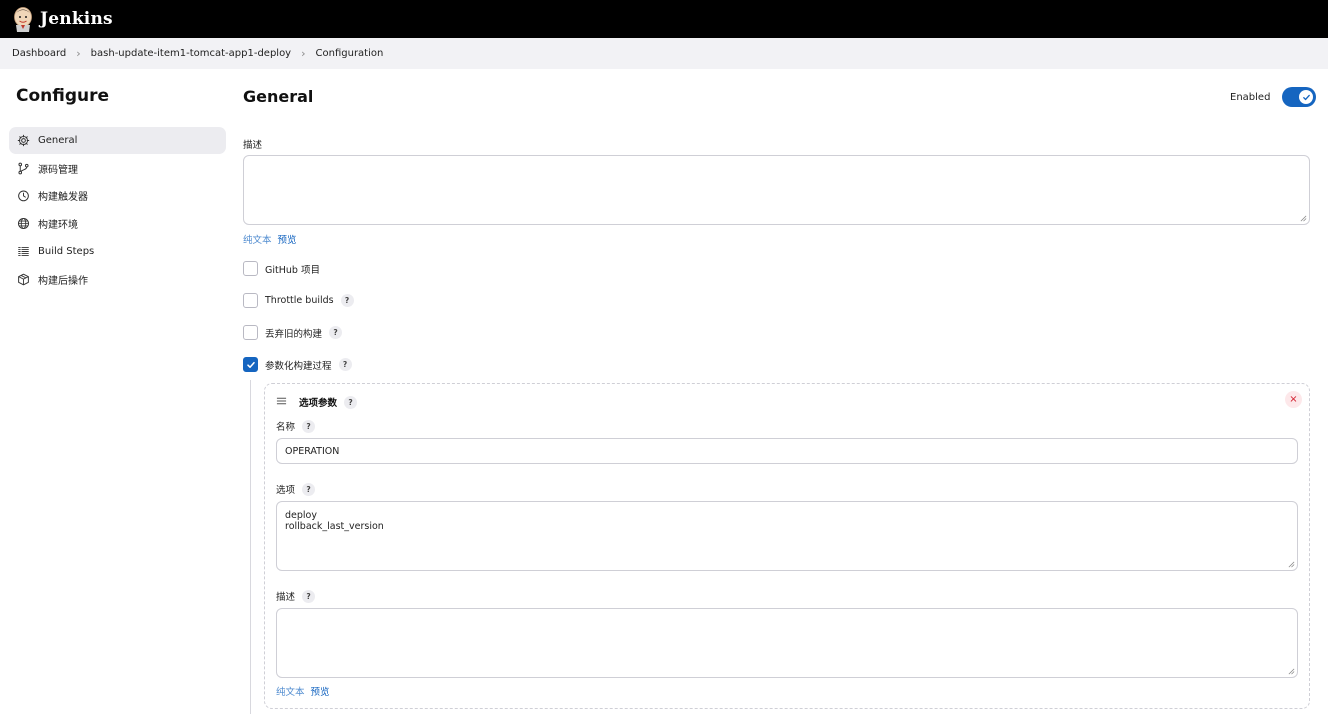 Image resolution: width=1328 pixels, height=714 pixels. Describe the element at coordinates (23, 223) in the screenshot. I see `globe-icon` at that location.